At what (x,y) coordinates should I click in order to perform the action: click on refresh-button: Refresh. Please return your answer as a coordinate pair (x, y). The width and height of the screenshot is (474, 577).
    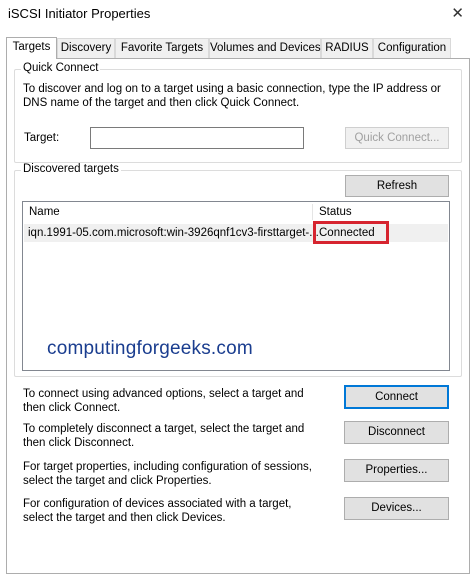
    Looking at the image, I should click on (397, 186).